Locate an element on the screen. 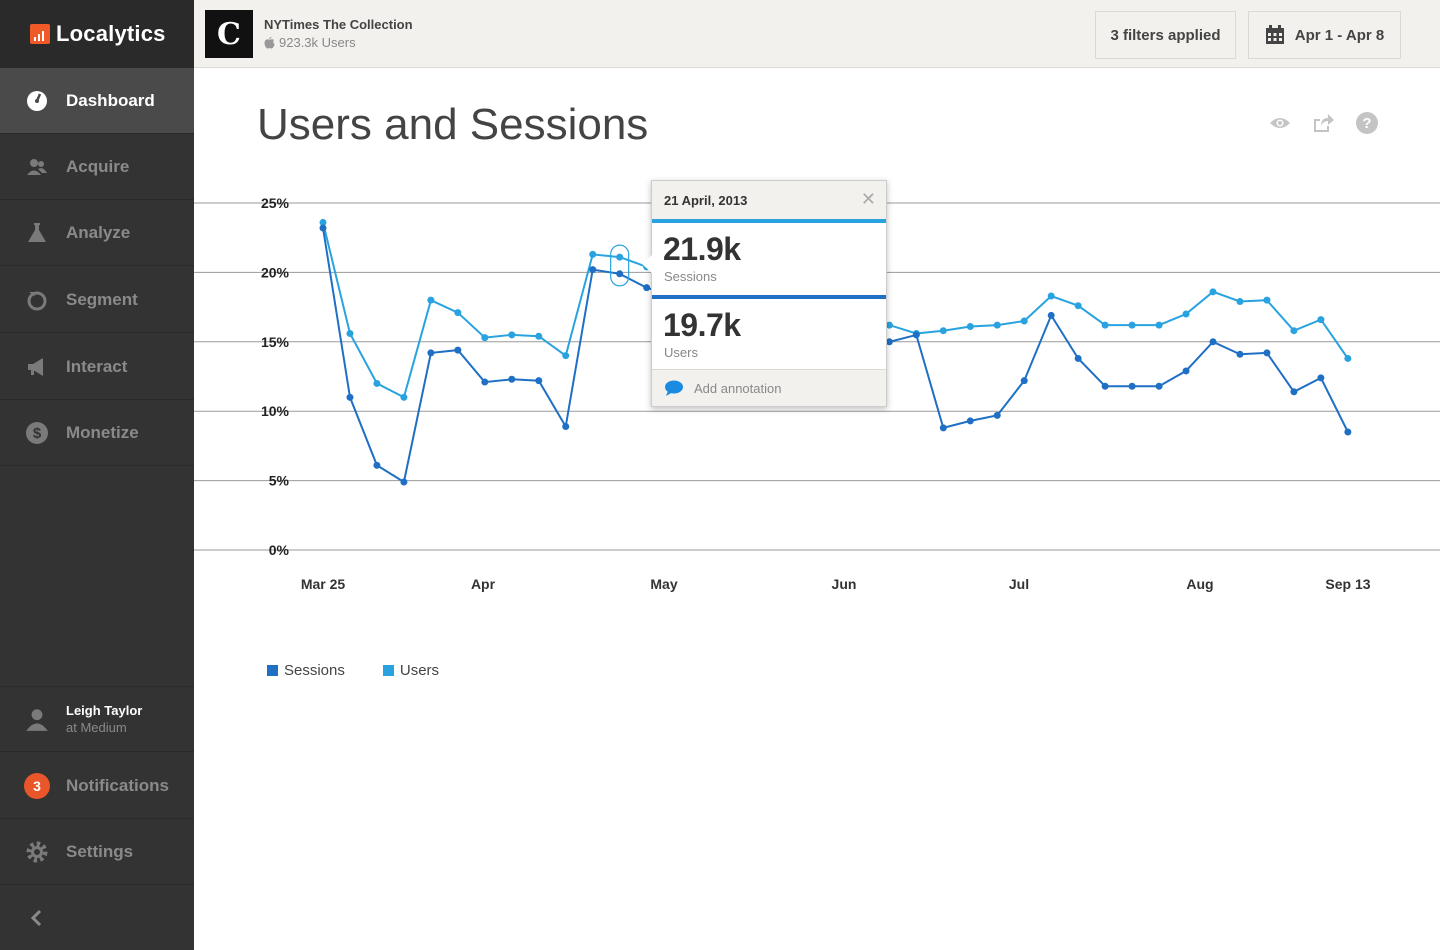  x-tick-label: May is located at coordinates (663, 584).